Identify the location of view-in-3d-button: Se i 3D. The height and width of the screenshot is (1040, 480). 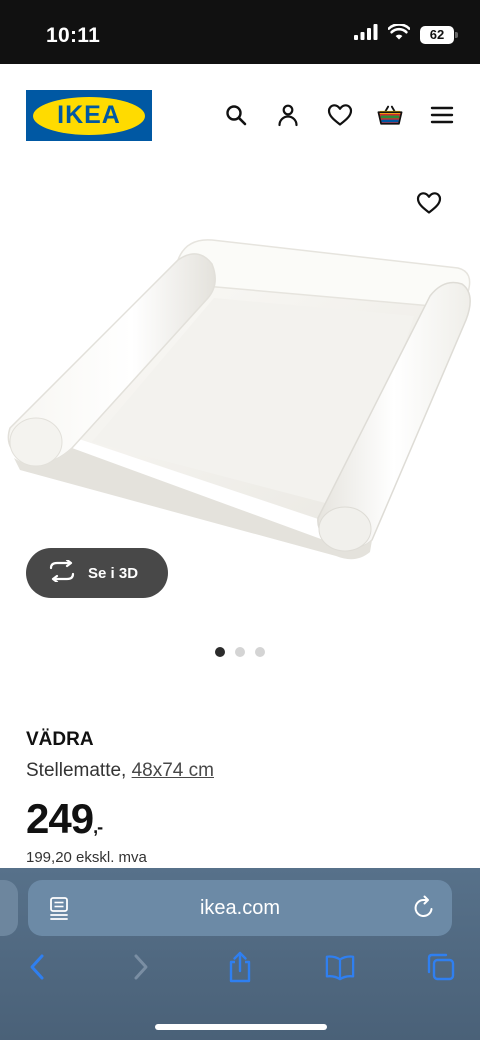
(97, 573).